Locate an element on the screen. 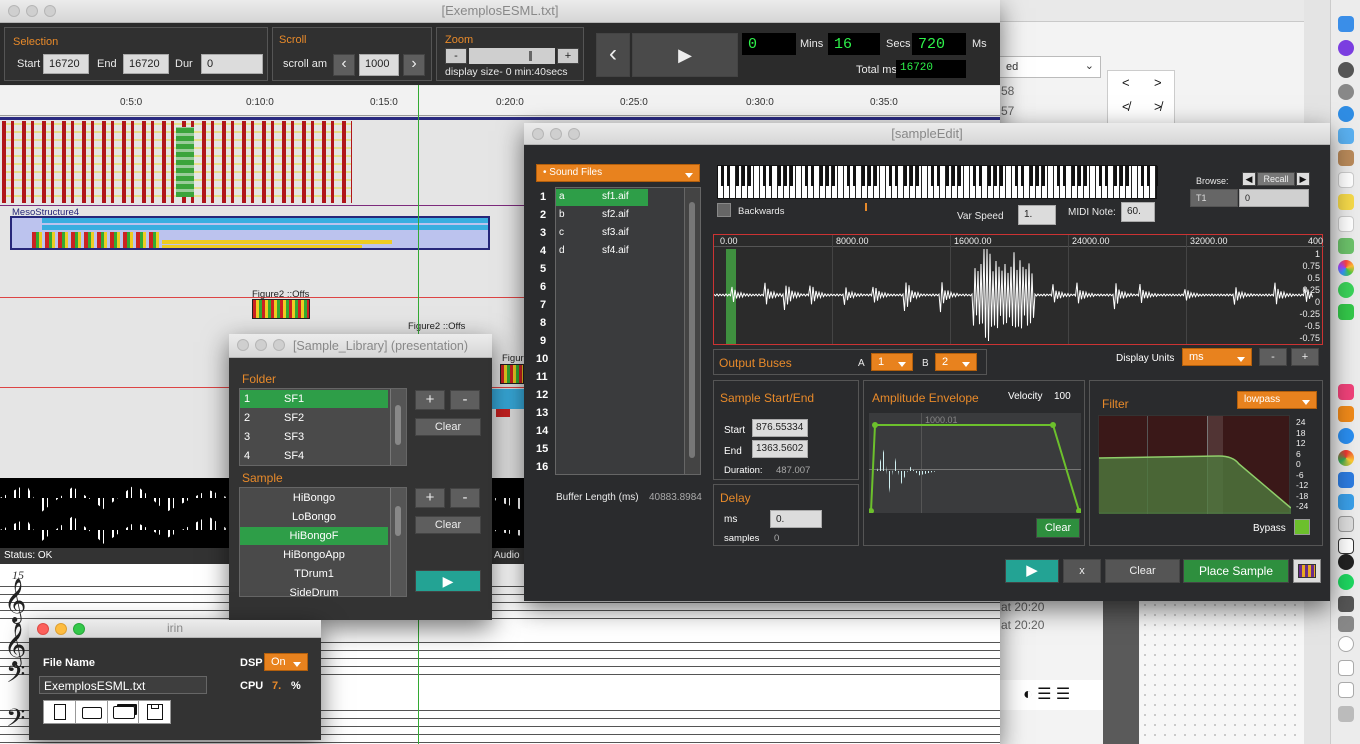  zoom-plus-button: + is located at coordinates (568, 56).